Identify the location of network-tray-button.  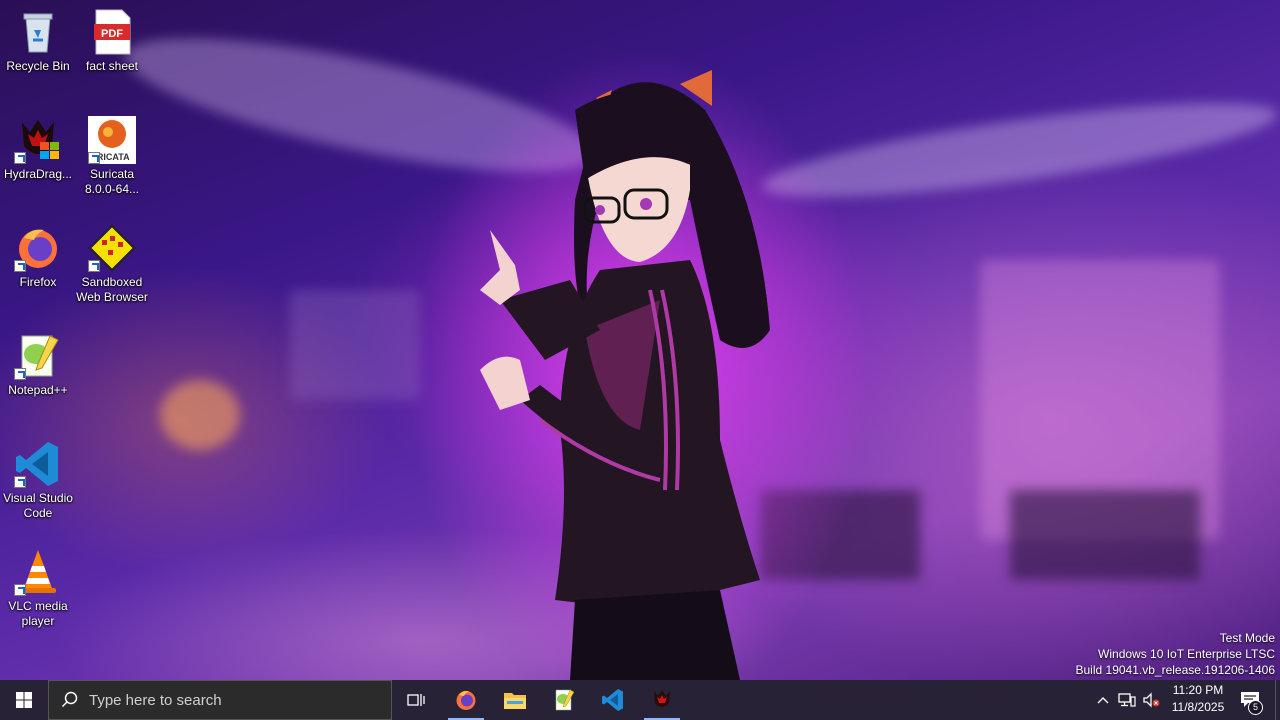
(1127, 700).